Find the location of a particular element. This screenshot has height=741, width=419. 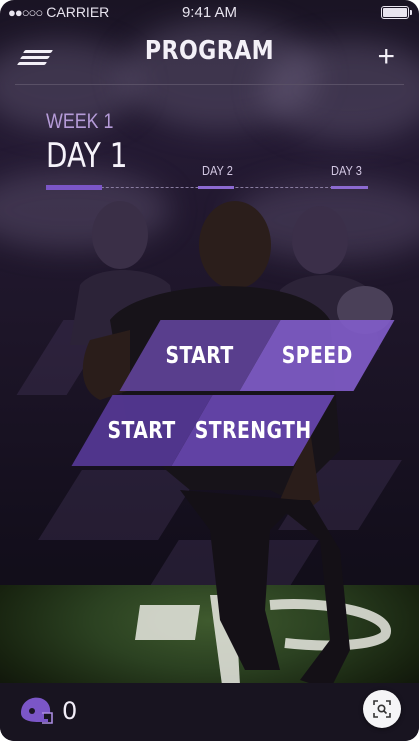

tile-label: SPEED is located at coordinates (317, 355).